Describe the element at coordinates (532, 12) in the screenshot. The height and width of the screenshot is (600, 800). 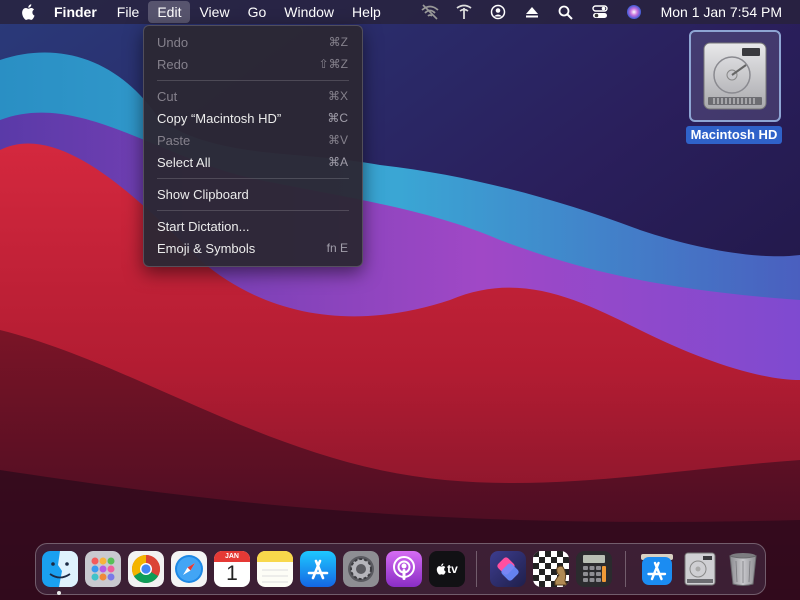
I see `eject-icon` at that location.